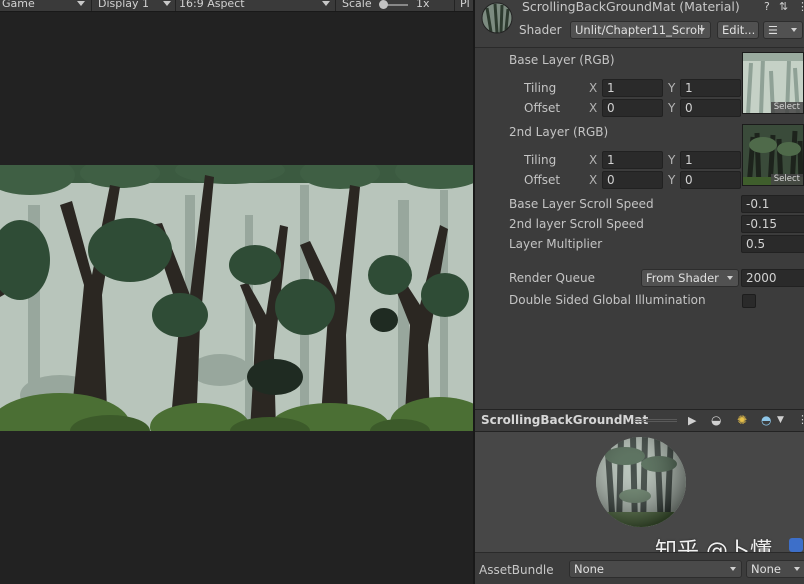  What do you see at coordinates (692, 420) in the screenshot?
I see `play-icon: ▶` at bounding box center [692, 420].